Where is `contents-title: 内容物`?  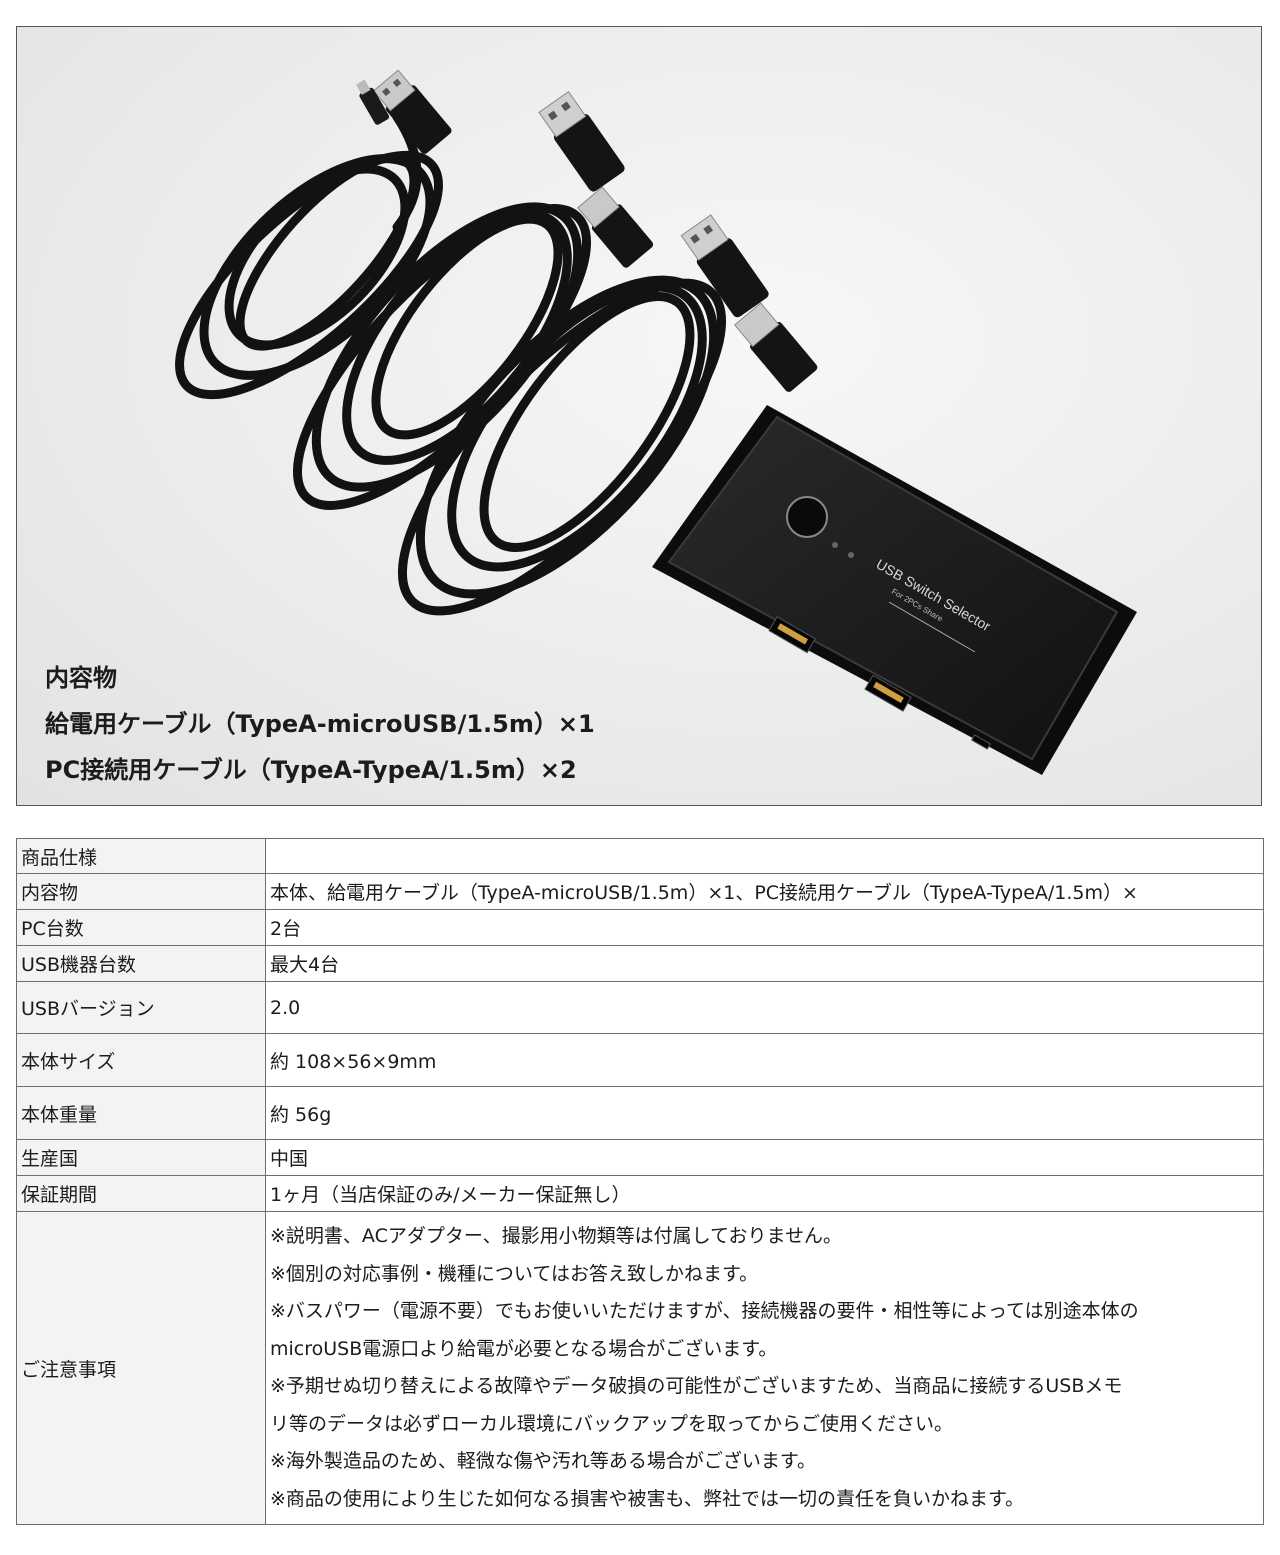
contents-title: 内容物 is located at coordinates (81, 678).